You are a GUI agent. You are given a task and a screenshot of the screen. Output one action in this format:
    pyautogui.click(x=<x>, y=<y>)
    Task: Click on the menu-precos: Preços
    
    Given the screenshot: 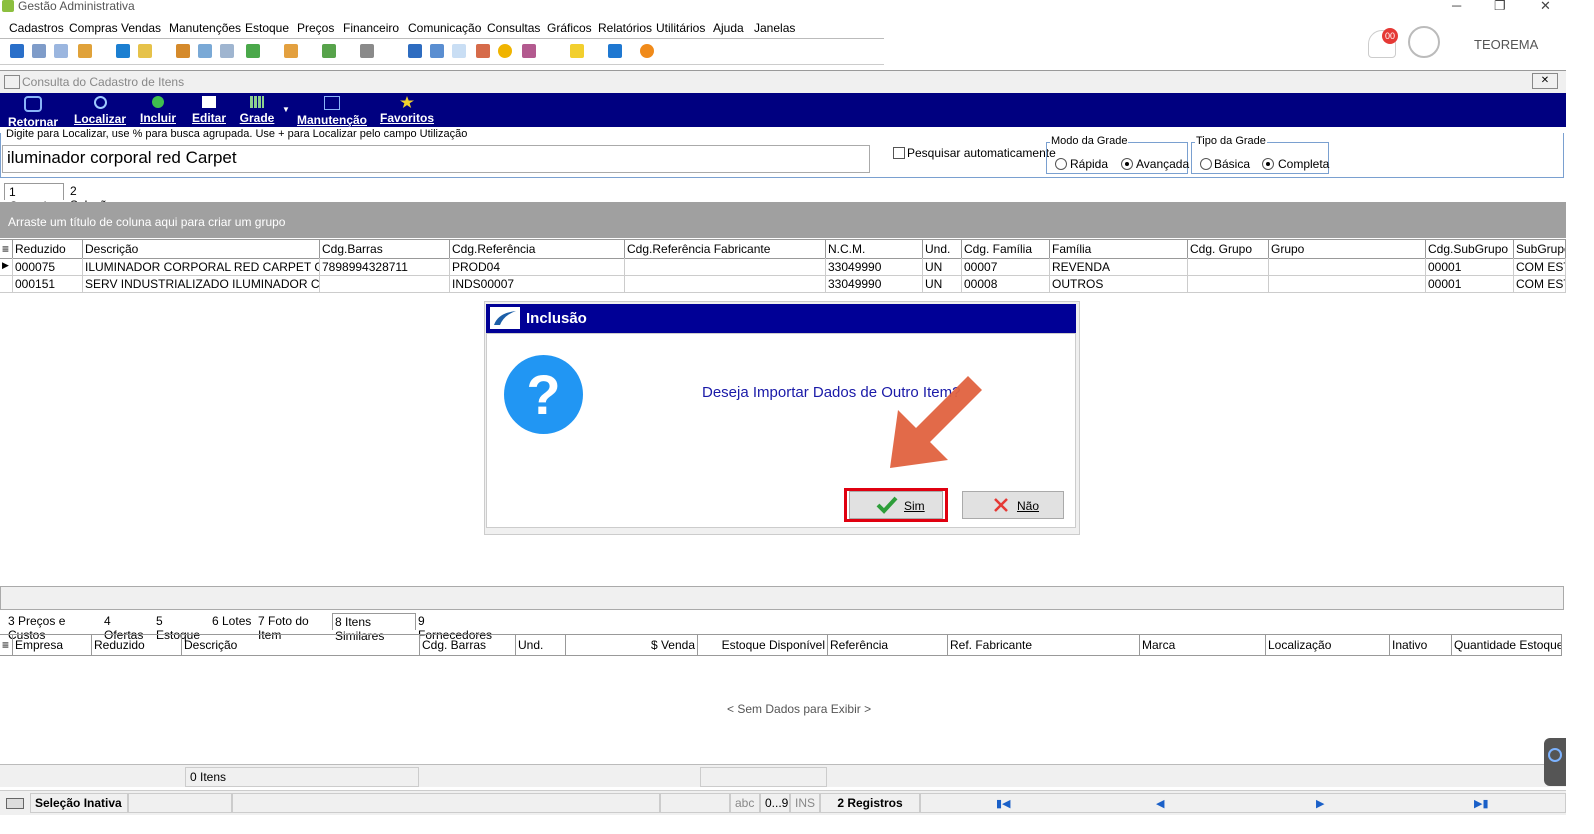 What is the action you would take?
    pyautogui.click(x=315, y=28)
    